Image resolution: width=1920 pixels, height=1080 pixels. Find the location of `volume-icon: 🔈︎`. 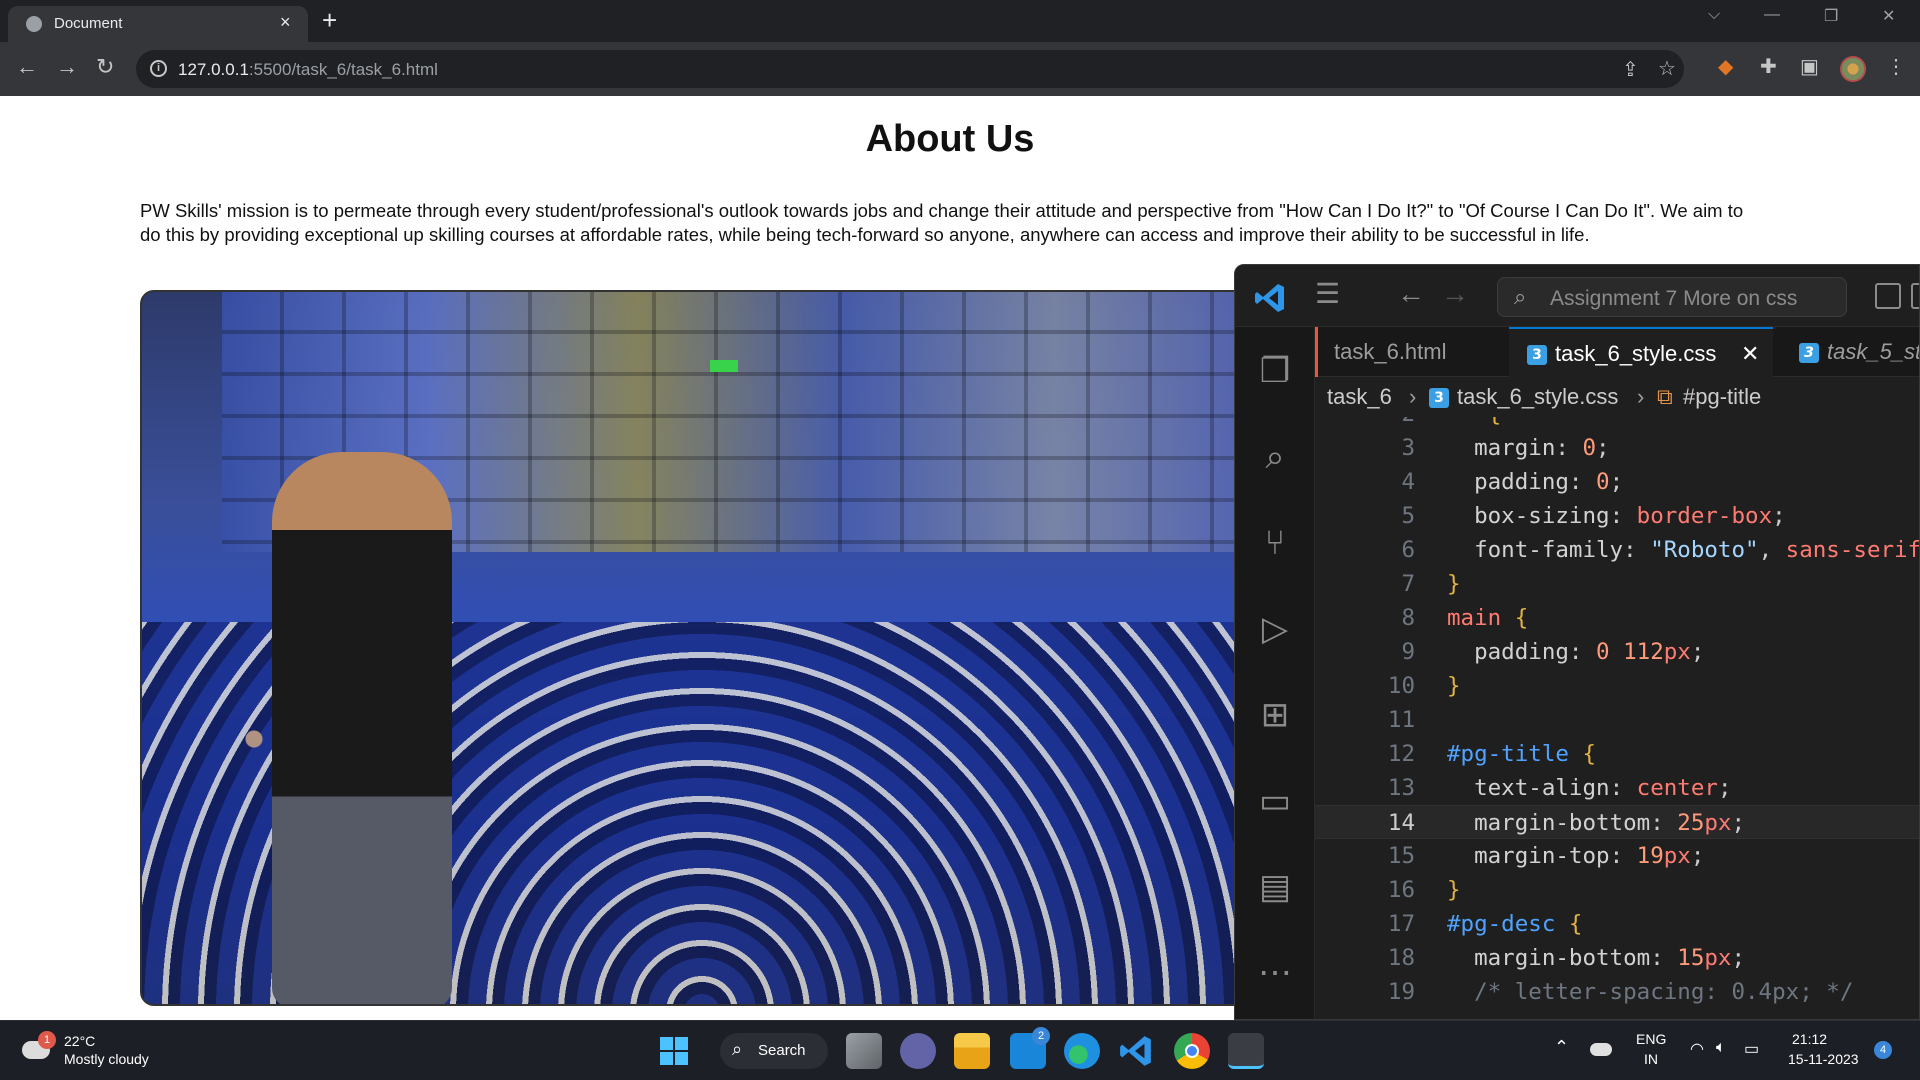

volume-icon: 🔈︎ is located at coordinates (1721, 1048).